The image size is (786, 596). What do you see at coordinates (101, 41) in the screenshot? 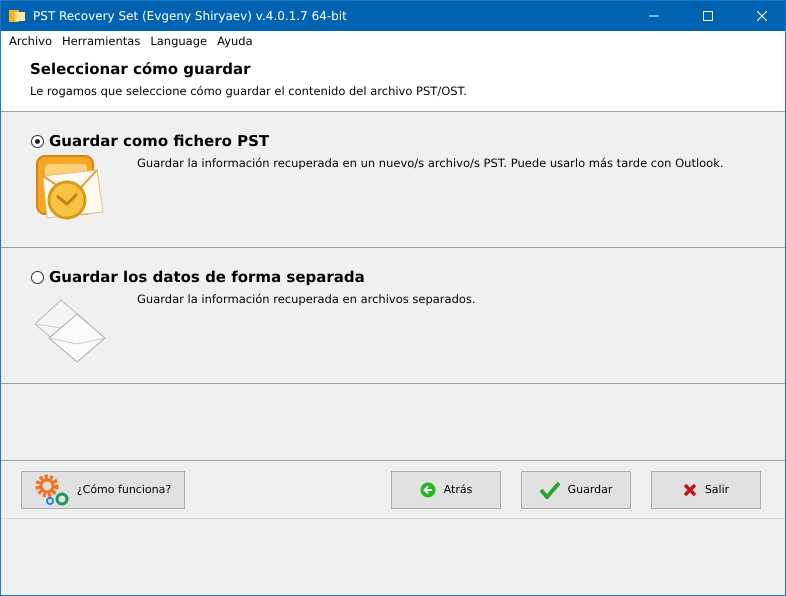
I see `menu-item: Herramientas` at bounding box center [101, 41].